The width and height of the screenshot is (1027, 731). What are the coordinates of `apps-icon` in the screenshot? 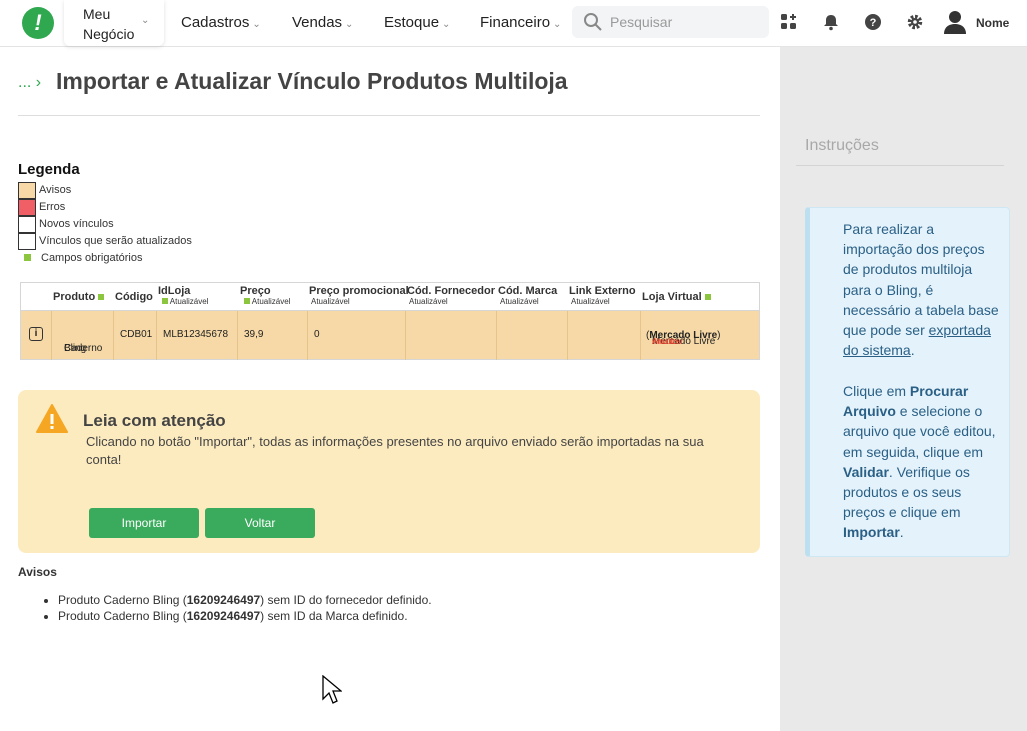 It's located at (789, 22).